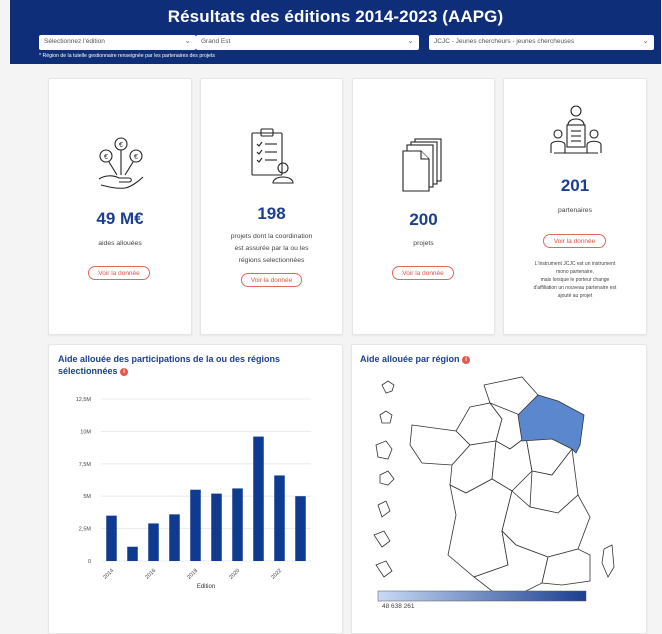  I want to click on bar-2020, so click(237, 524).